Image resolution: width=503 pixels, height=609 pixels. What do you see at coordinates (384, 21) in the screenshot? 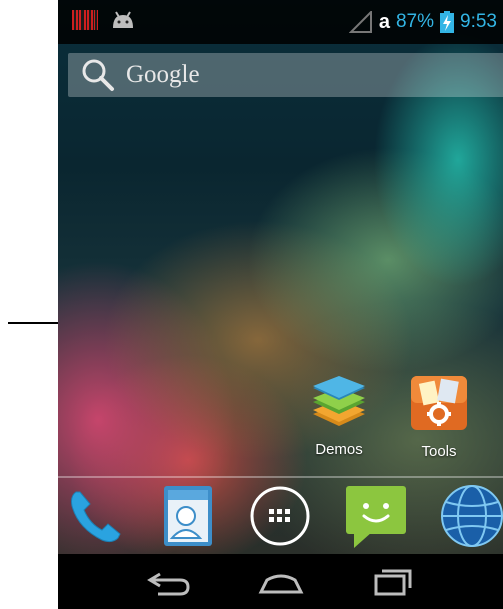
I see `carrier-indicator: a` at bounding box center [384, 21].